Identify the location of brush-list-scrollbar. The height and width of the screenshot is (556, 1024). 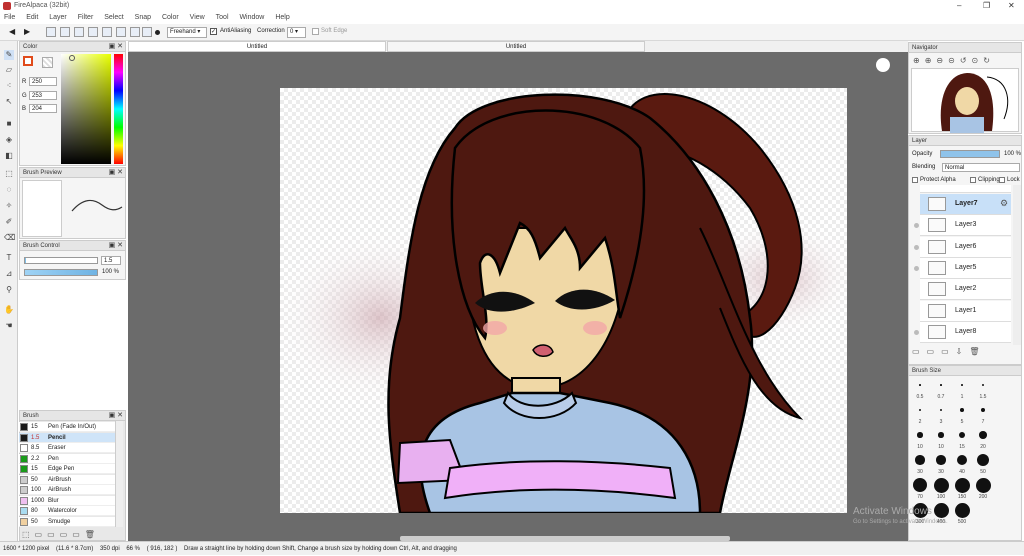
(119, 474).